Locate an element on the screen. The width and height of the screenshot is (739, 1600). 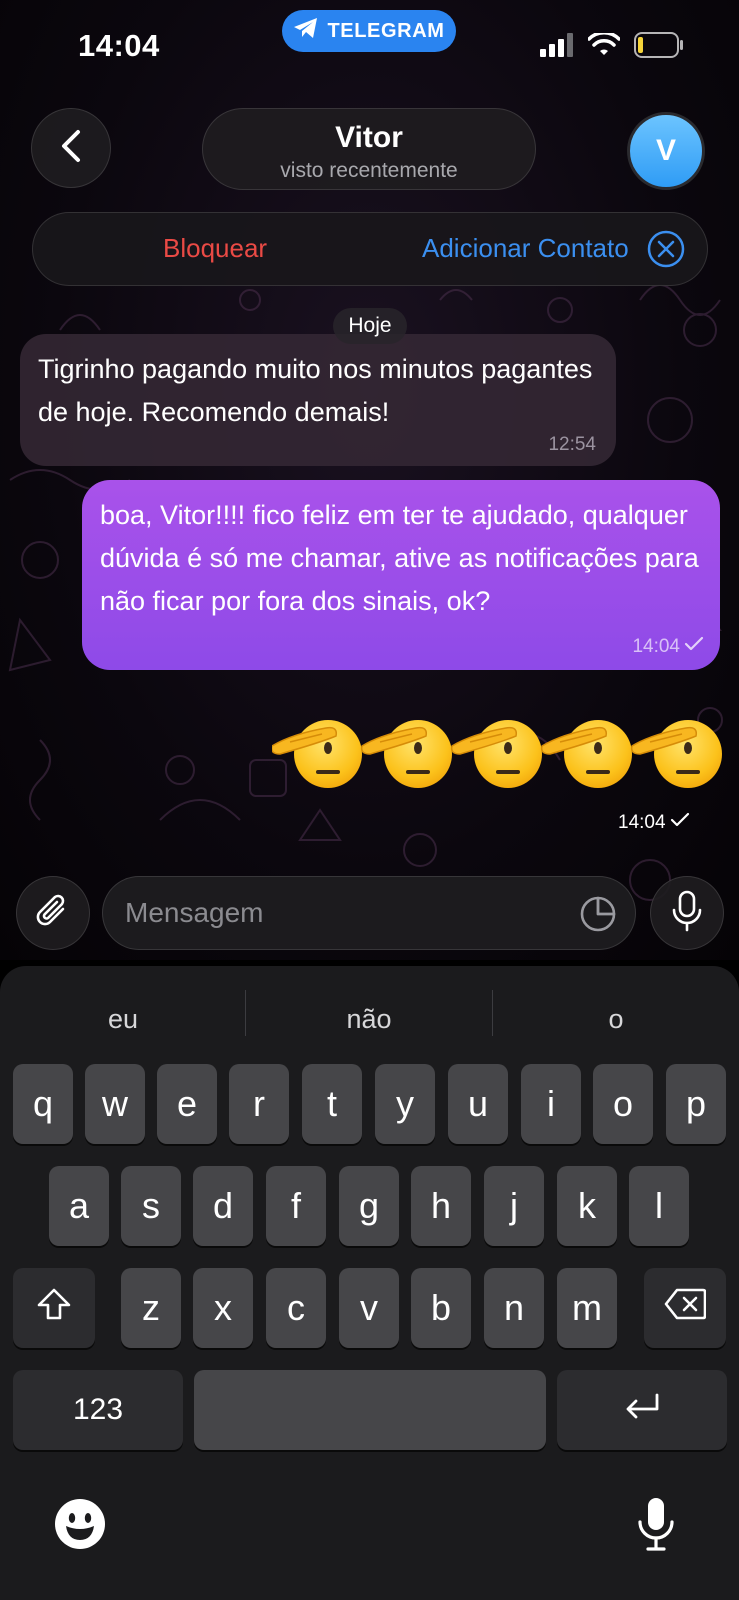
dictation-button is located at coordinates (656, 1526).